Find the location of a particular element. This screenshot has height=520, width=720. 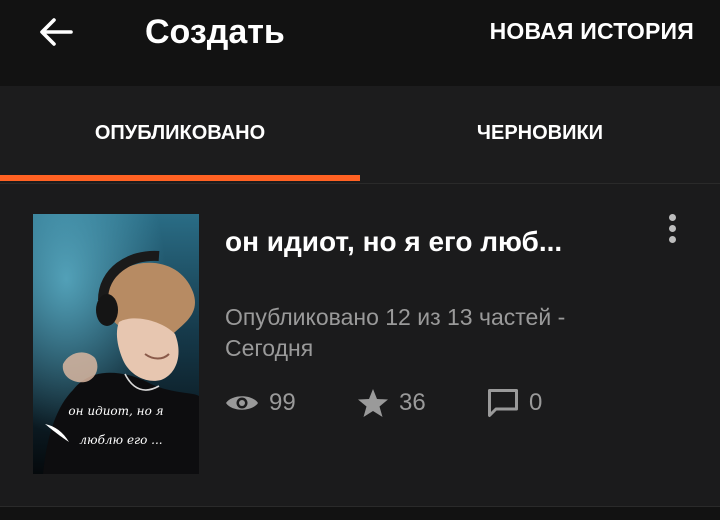

arrow-left-icon is located at coordinates (56, 32).